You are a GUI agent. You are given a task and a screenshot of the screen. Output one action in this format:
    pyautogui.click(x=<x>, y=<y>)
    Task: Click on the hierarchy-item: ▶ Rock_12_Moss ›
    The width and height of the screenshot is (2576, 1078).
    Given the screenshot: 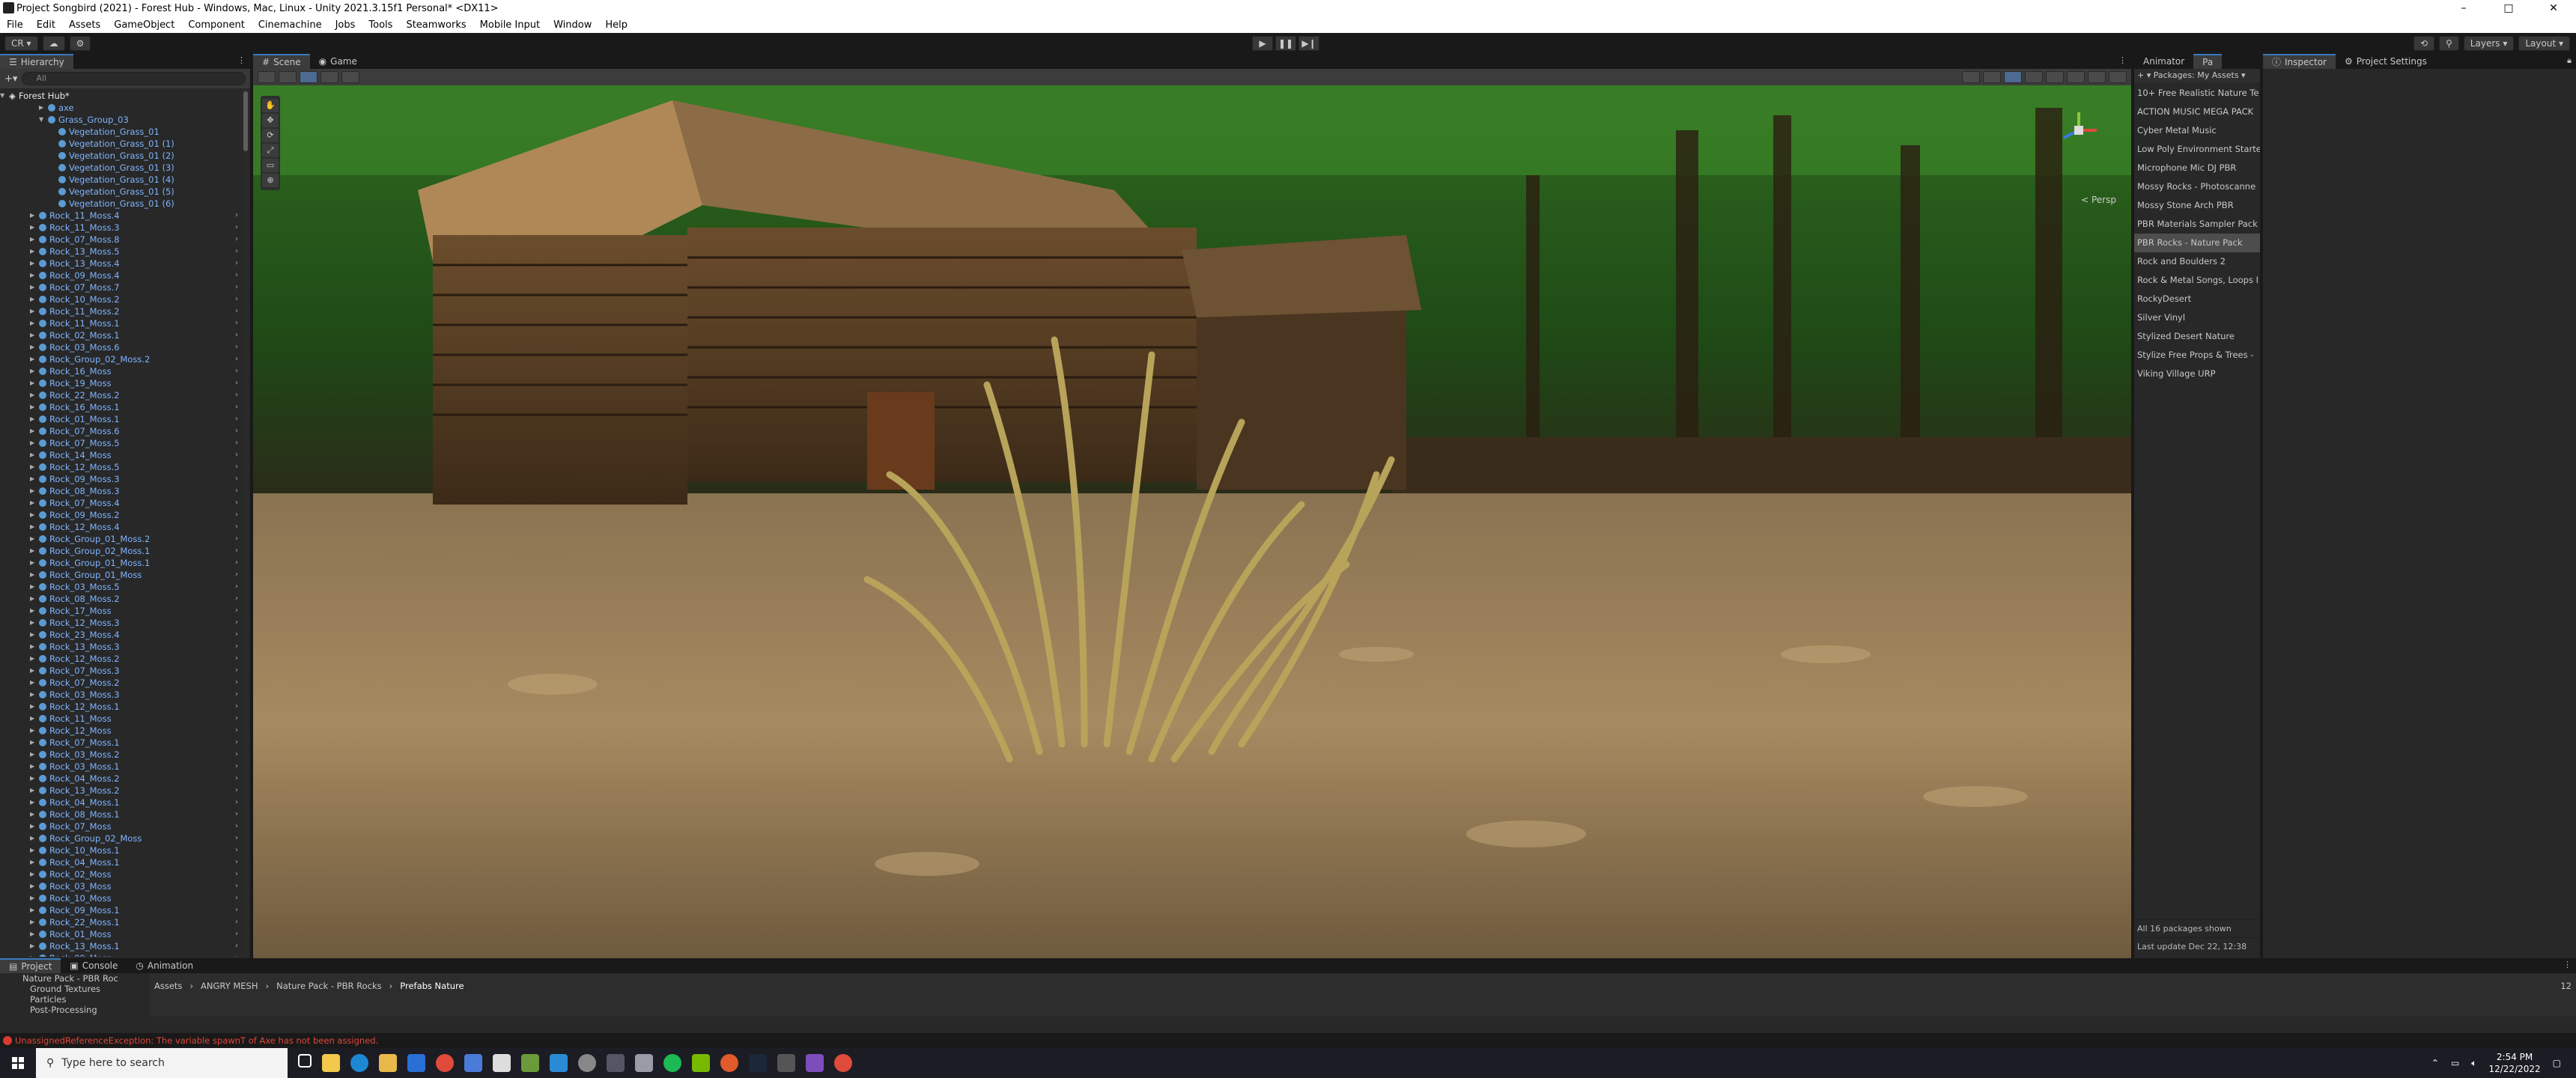 What is the action you would take?
    pyautogui.click(x=120, y=731)
    